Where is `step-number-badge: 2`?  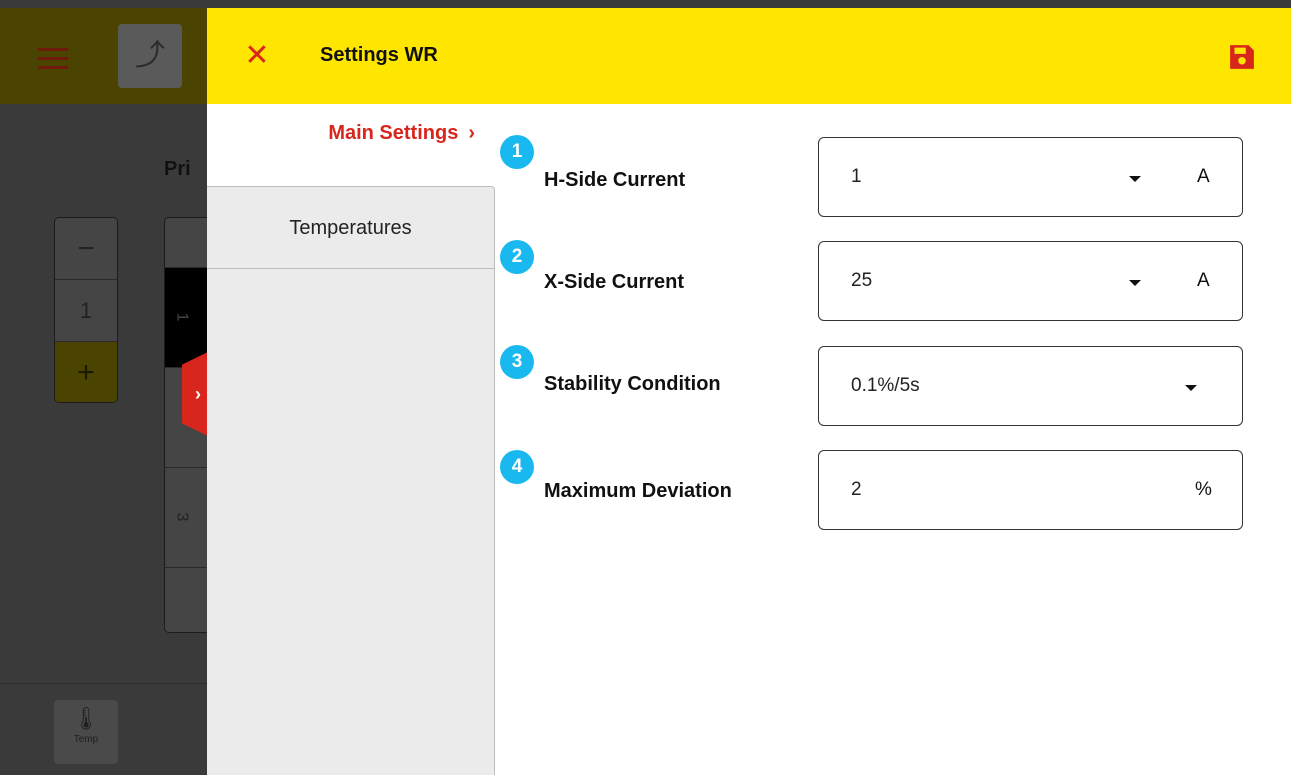
step-number-badge: 2 is located at coordinates (517, 257).